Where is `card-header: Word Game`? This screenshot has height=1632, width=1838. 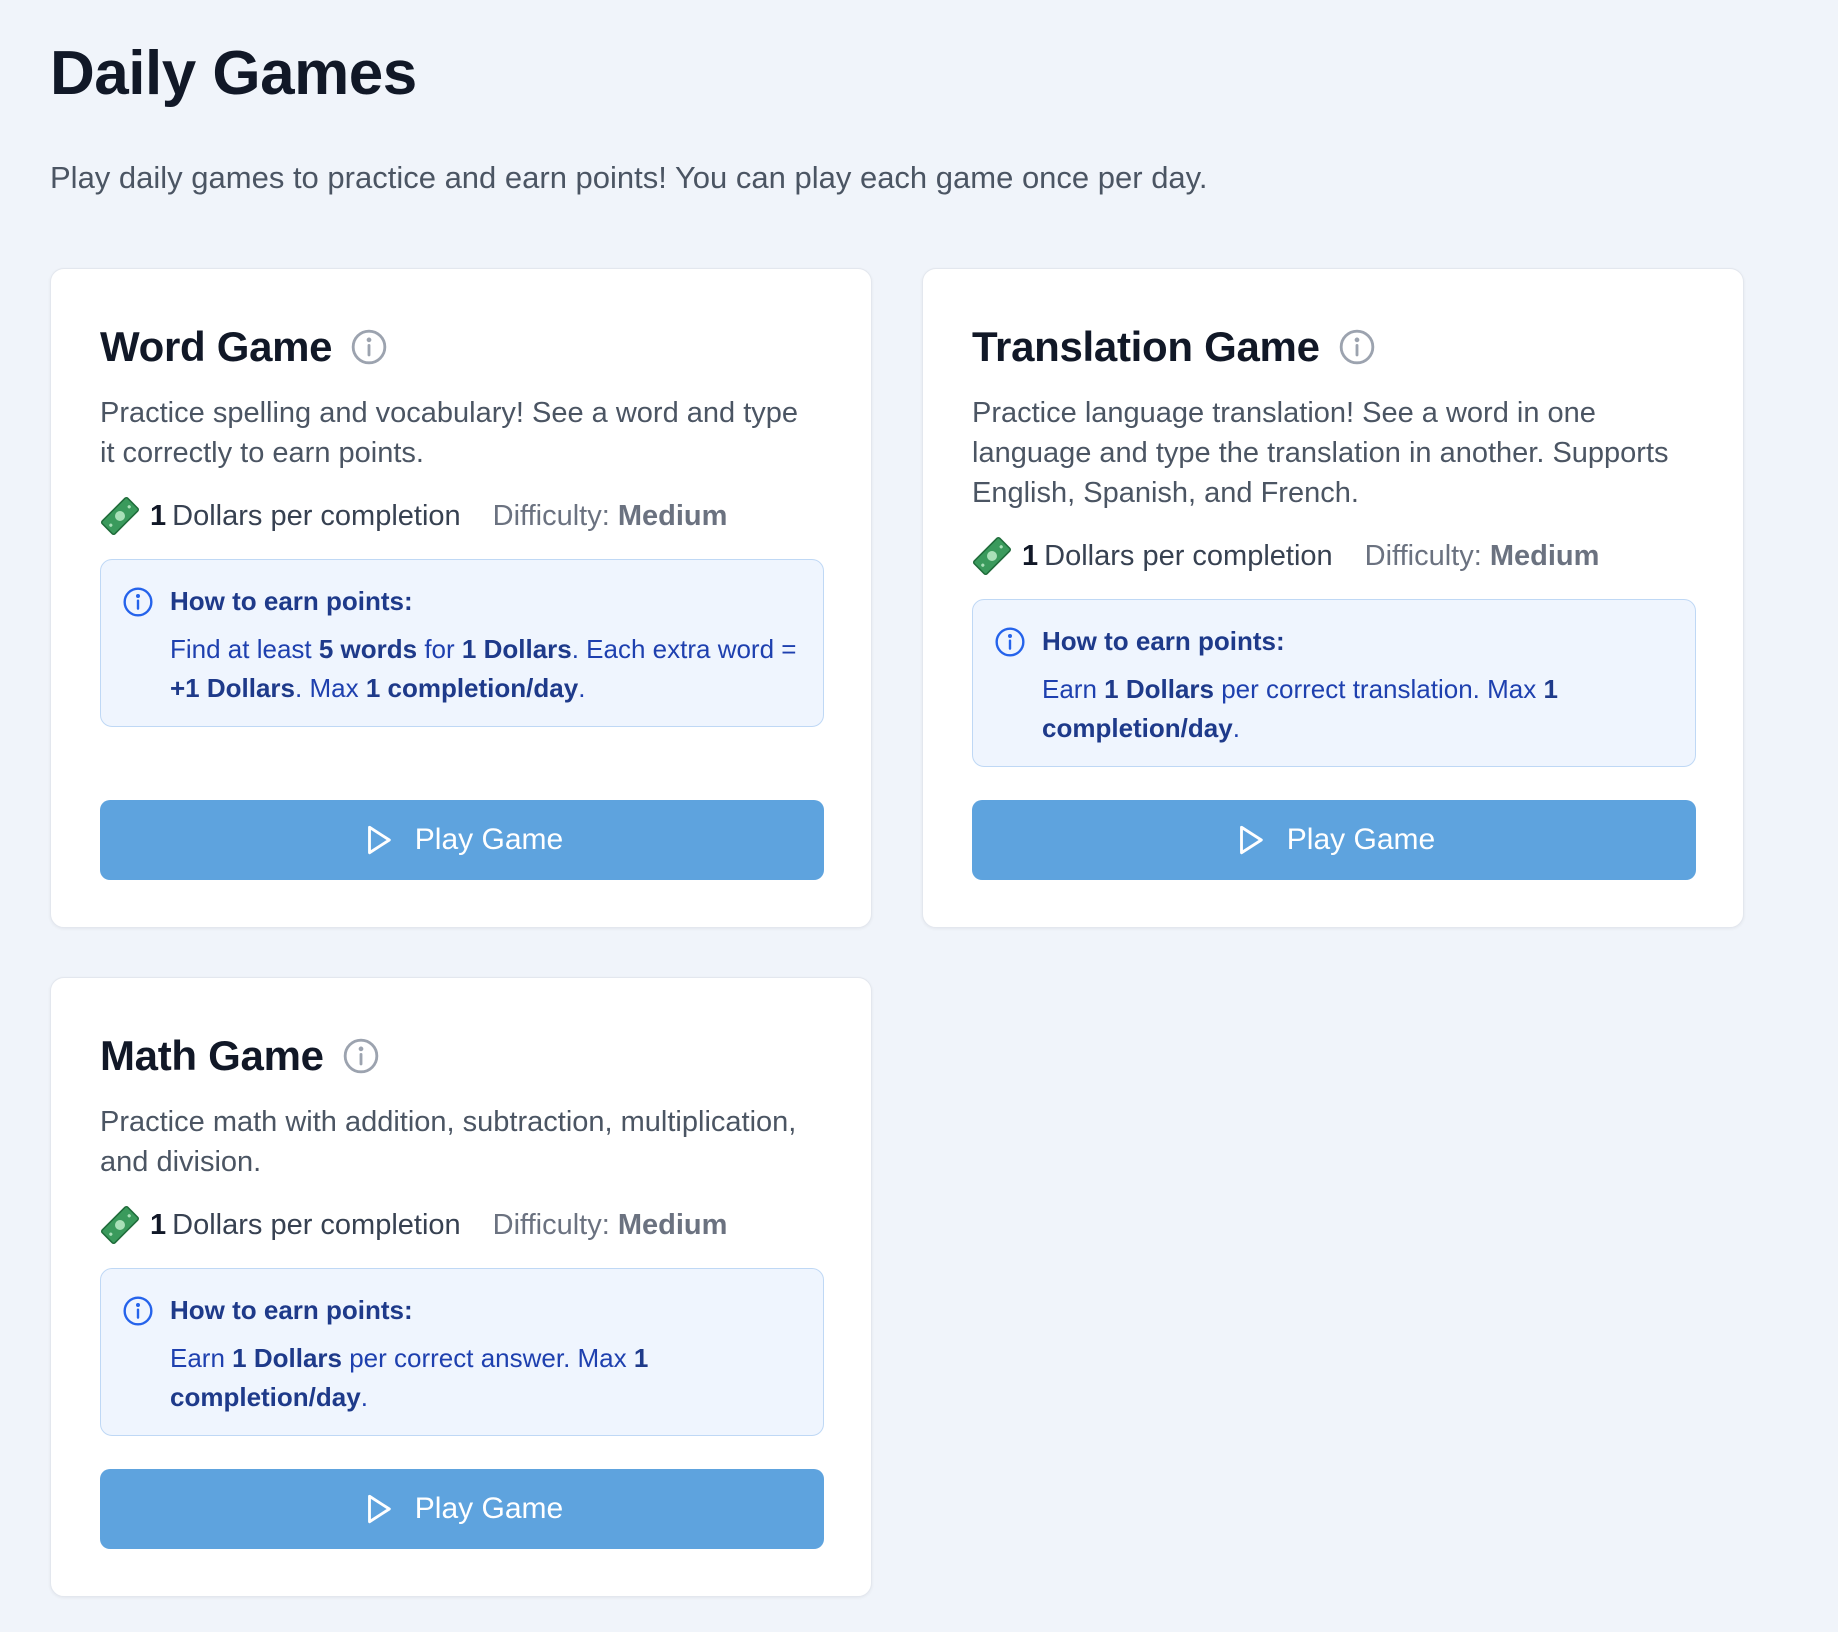 card-header: Word Game is located at coordinates (244, 347).